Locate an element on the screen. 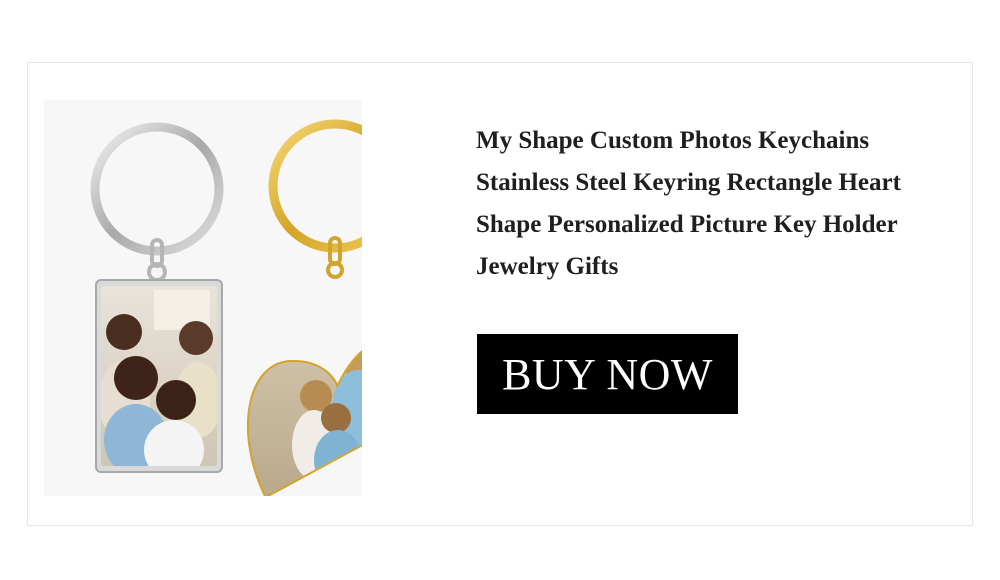 The image size is (1000, 580). buy-now-button: BUY NOW is located at coordinates (607, 374).